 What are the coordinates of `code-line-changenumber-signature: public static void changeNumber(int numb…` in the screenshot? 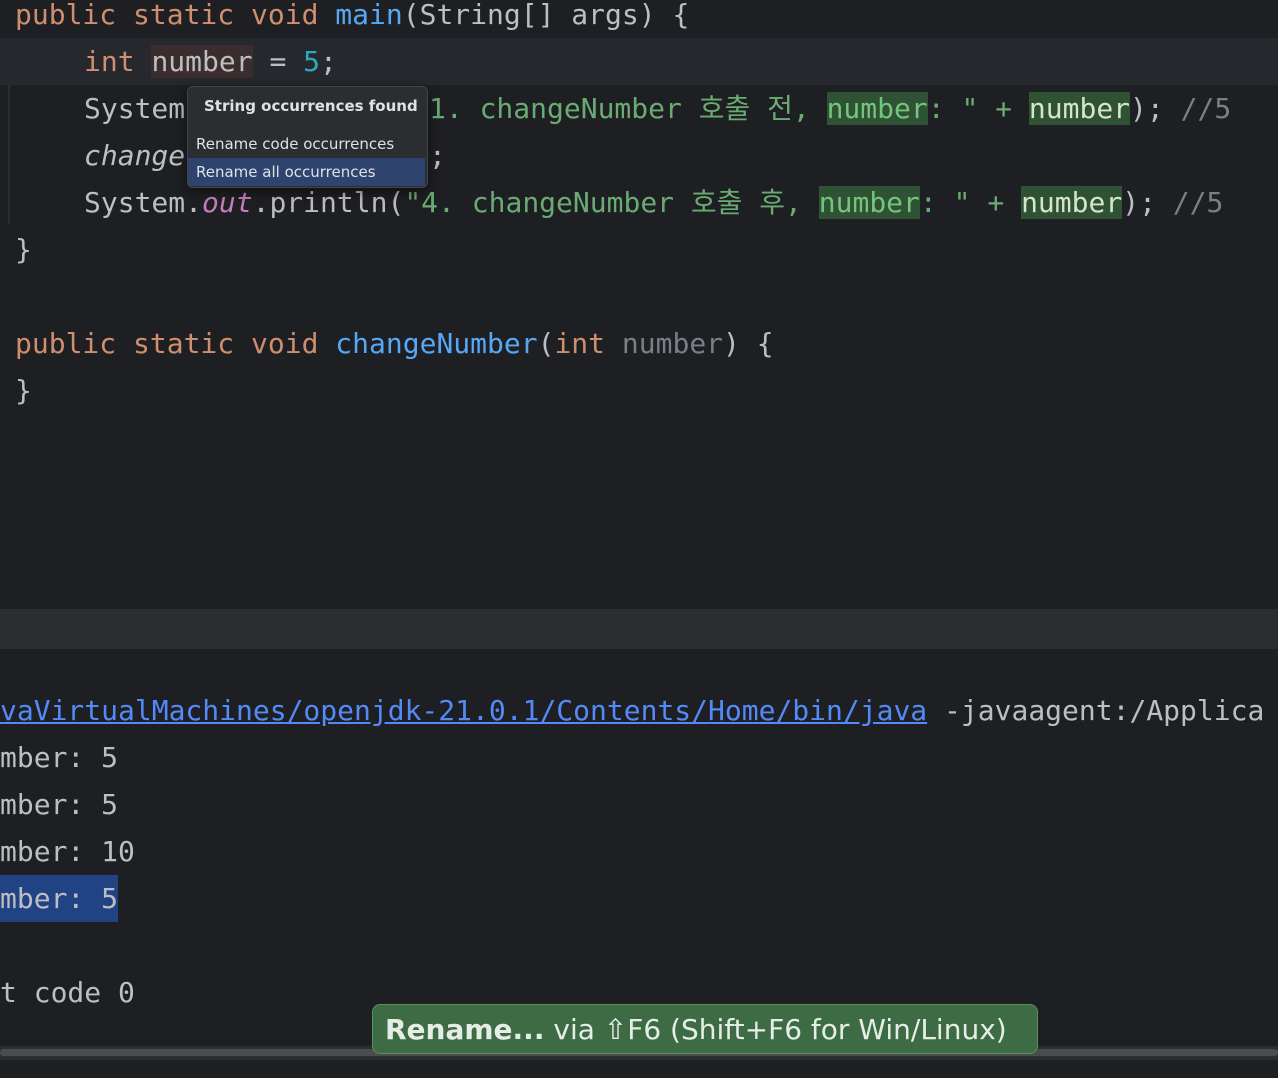 It's located at (394, 343).